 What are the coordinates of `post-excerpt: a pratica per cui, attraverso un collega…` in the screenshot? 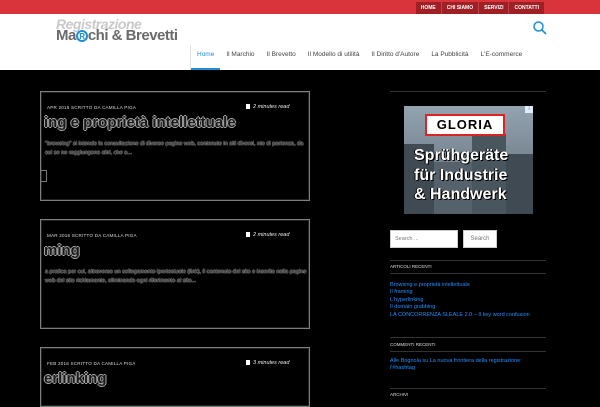 It's located at (176, 276).